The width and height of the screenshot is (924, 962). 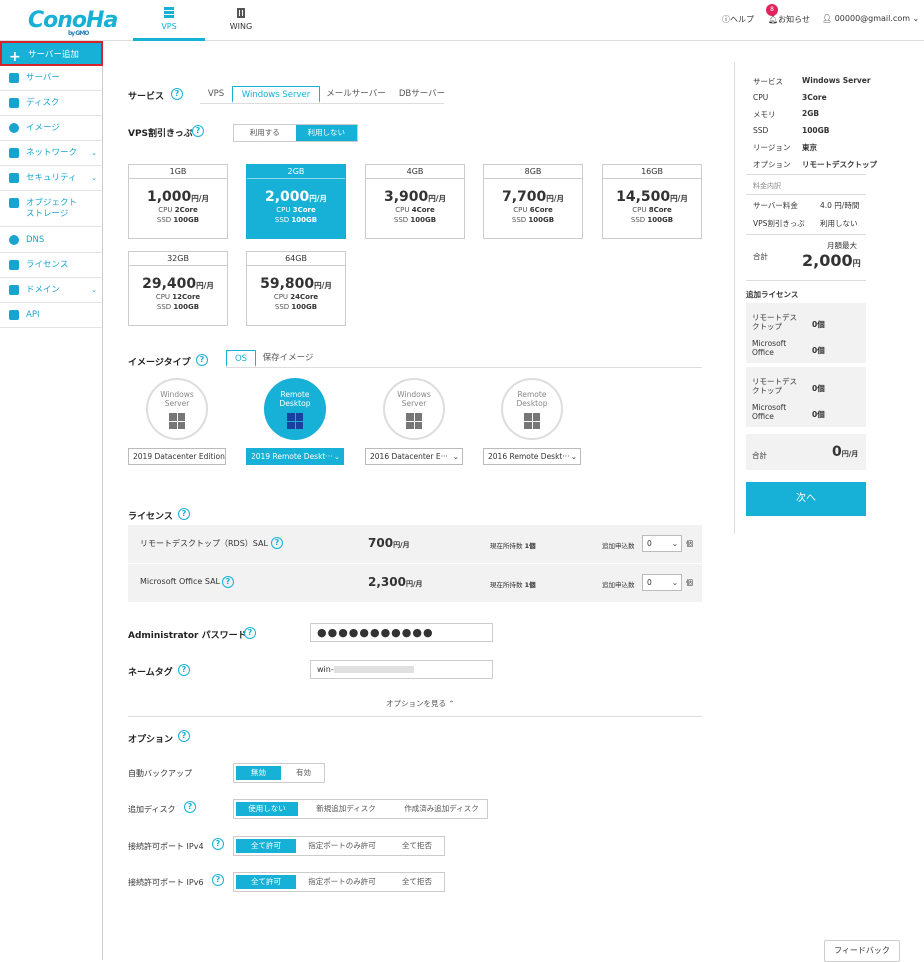 I want to click on sidebar-item-security: セキュリティ ⌄, so click(x=51, y=178).